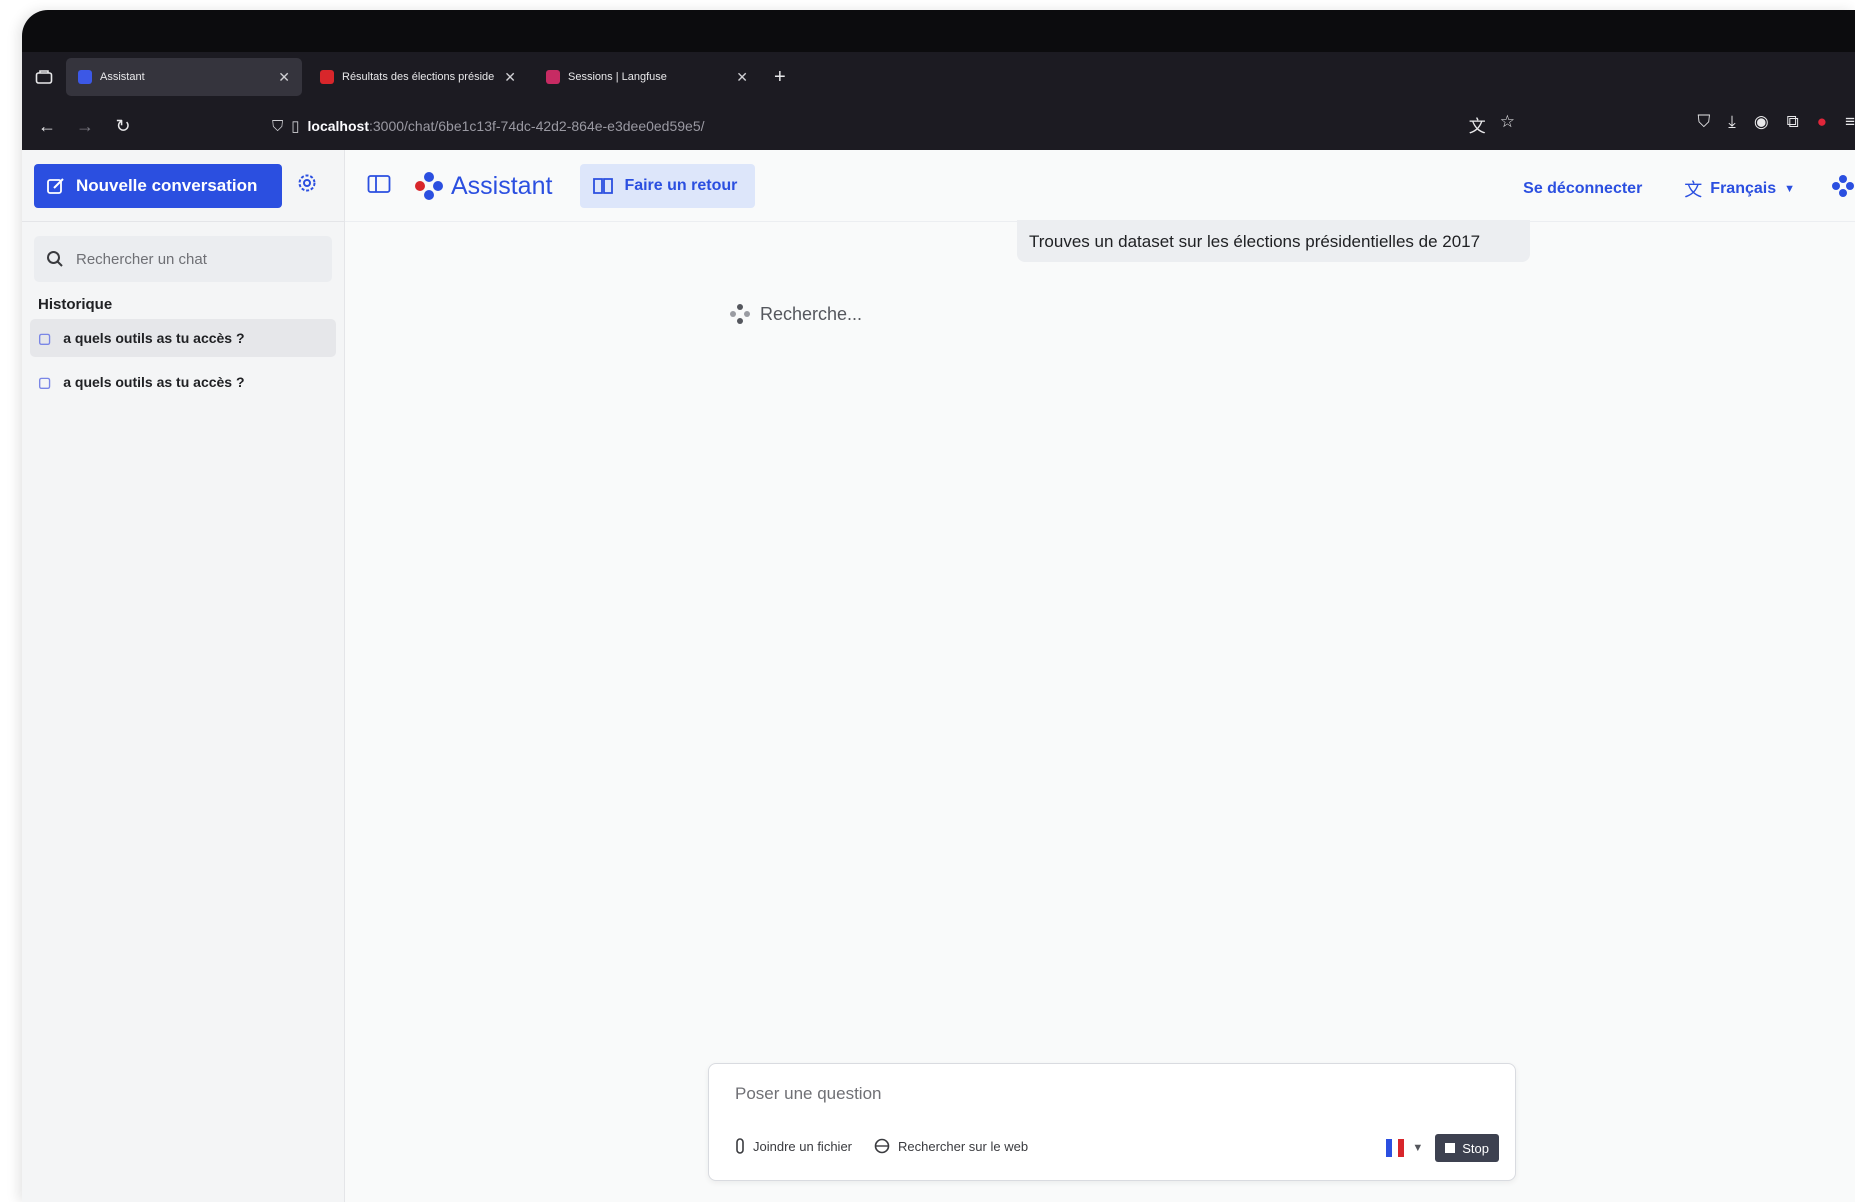  What do you see at coordinates (617, 77) in the screenshot?
I see `tab-label: Sessions | Langfuse` at bounding box center [617, 77].